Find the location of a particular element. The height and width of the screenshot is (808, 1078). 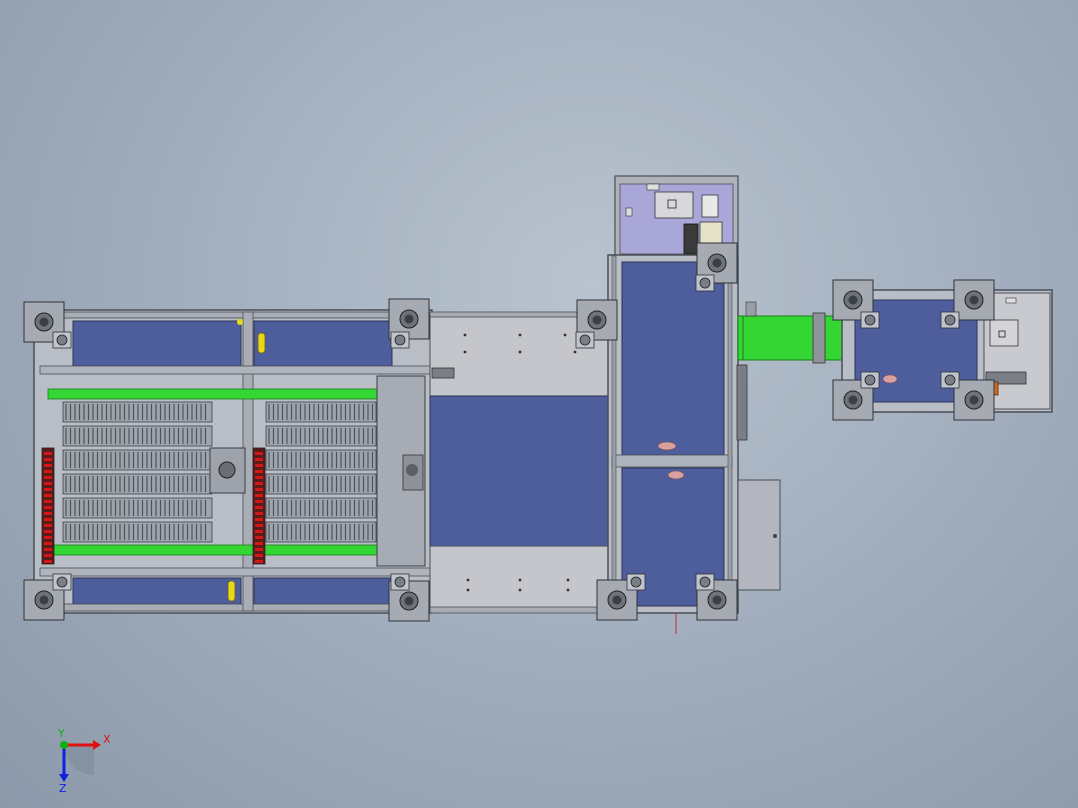

z-axis-label: Z is located at coordinates (63, 788).